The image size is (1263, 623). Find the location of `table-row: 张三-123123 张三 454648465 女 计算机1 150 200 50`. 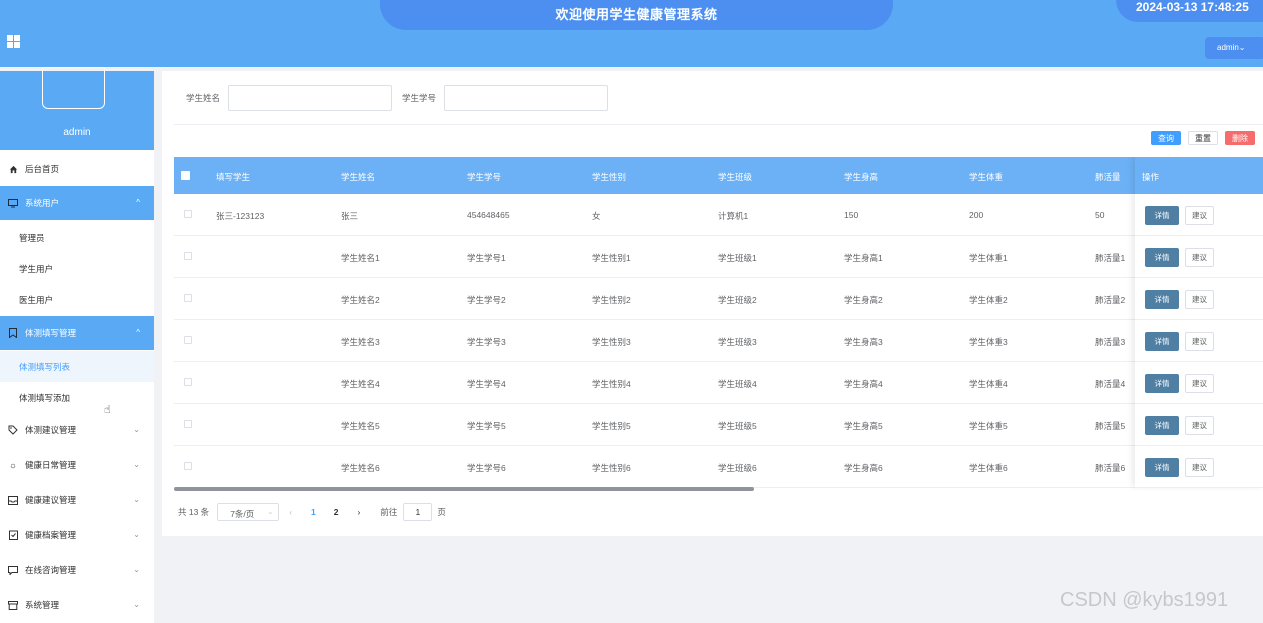

table-row: 张三-123123 张三 454648465 女 计算机1 150 200 50 is located at coordinates (718, 215).